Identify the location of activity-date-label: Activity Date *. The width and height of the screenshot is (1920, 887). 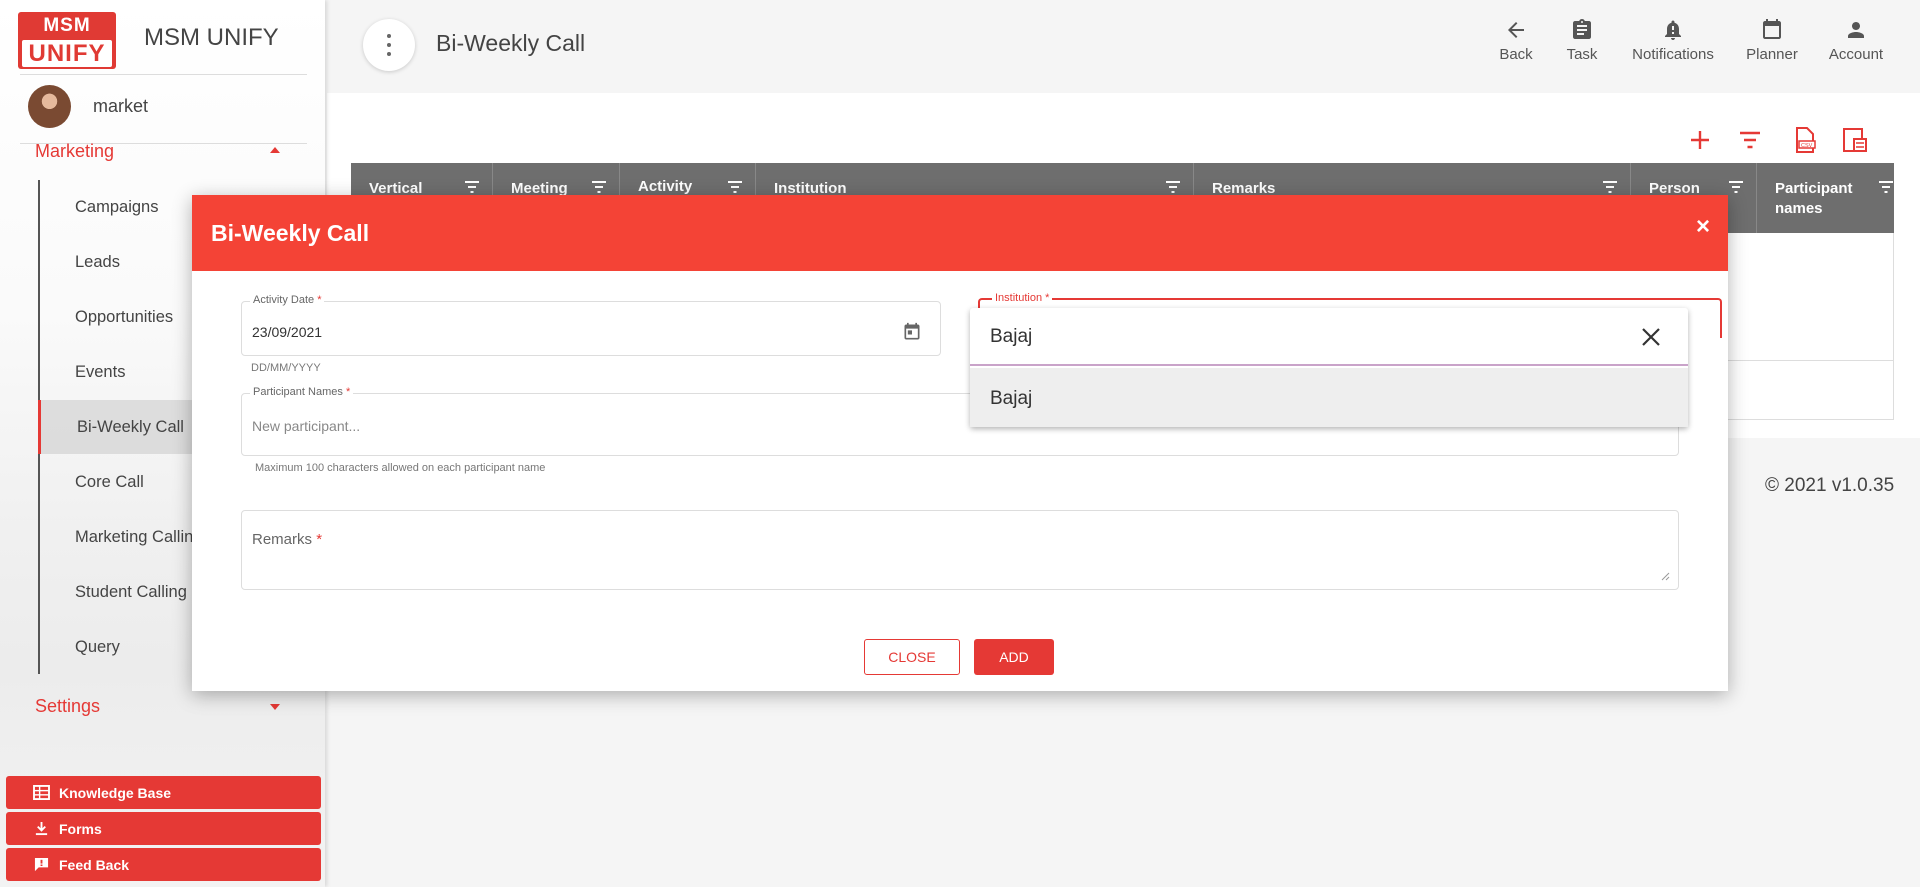
(287, 300).